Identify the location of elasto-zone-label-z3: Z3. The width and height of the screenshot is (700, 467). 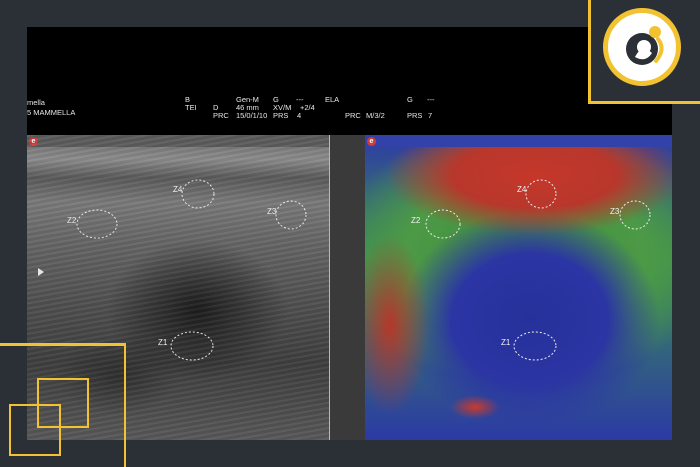
(615, 211).